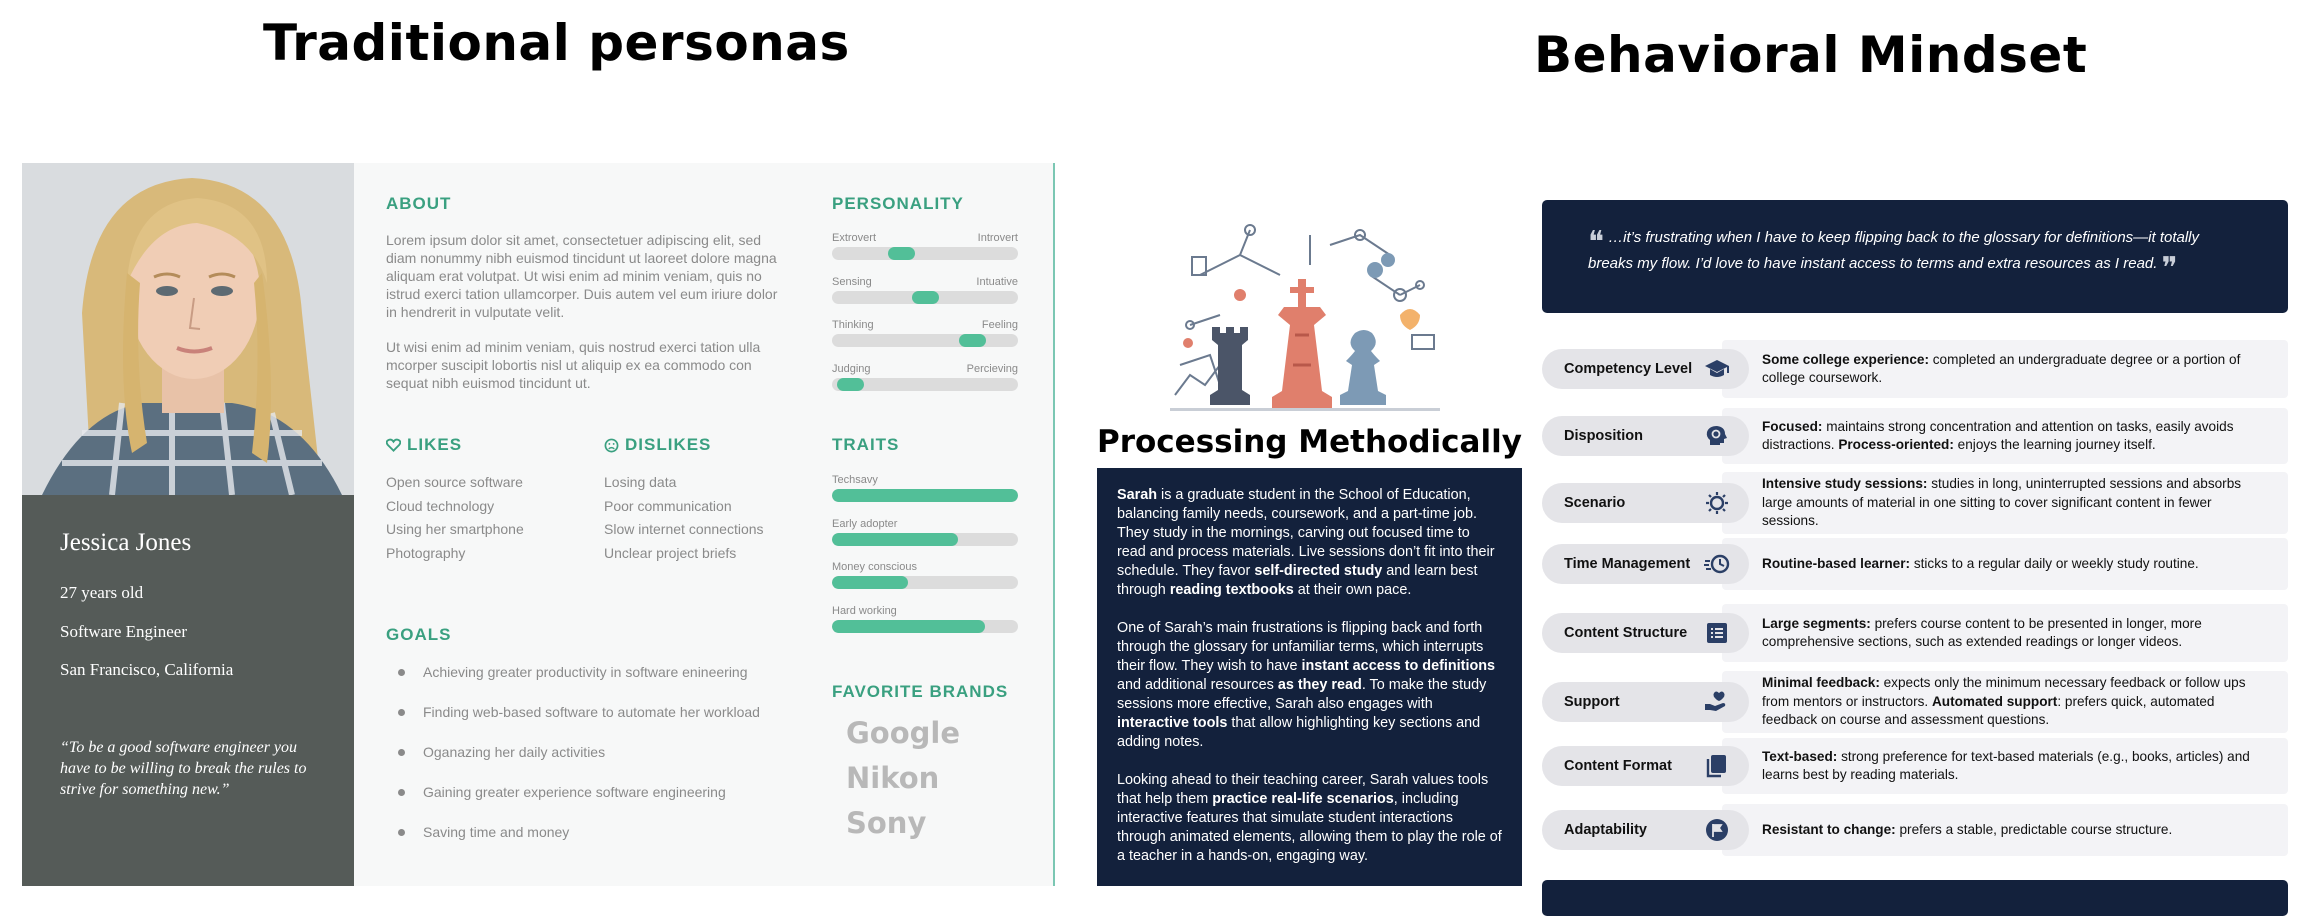  I want to click on trait-bar: Money conscious, so click(925, 583).